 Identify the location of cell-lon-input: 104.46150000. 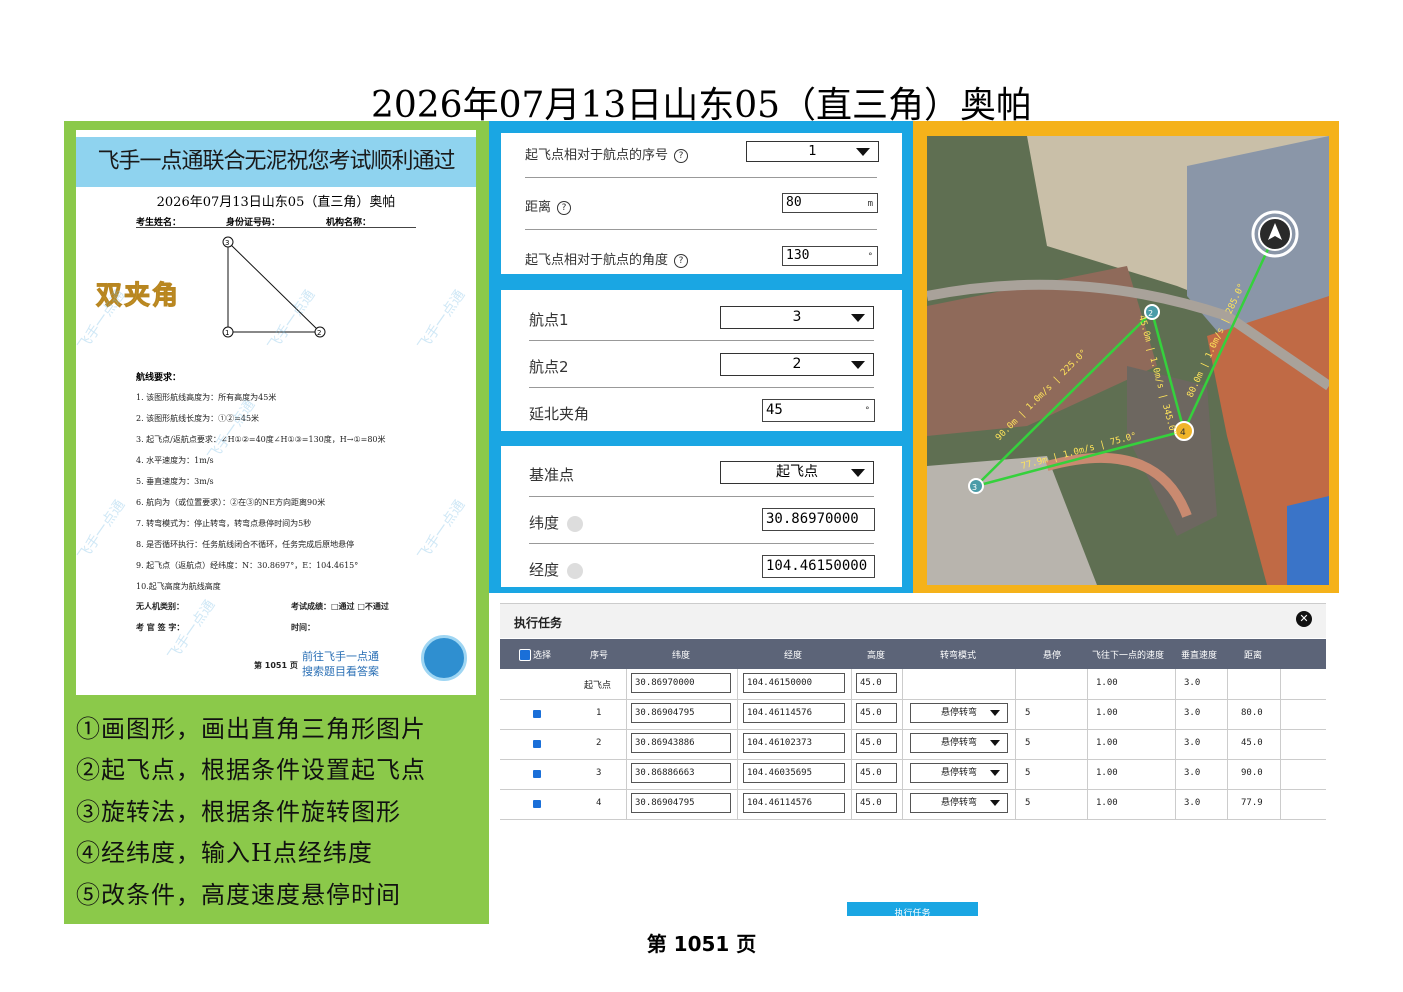
(794, 683).